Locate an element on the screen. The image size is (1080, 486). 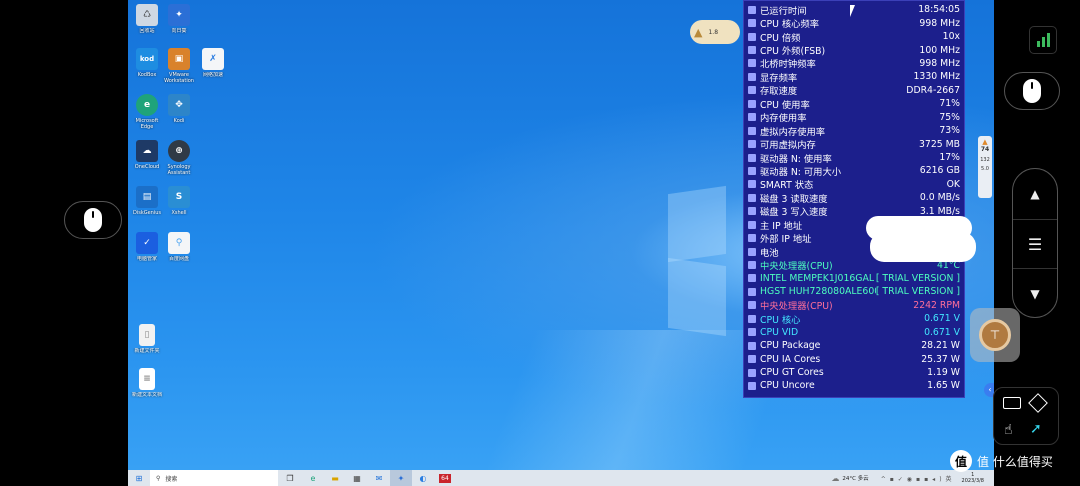
desktop-icon-sunlogin: ✦ 向日葵 is located at coordinates (179, 22).